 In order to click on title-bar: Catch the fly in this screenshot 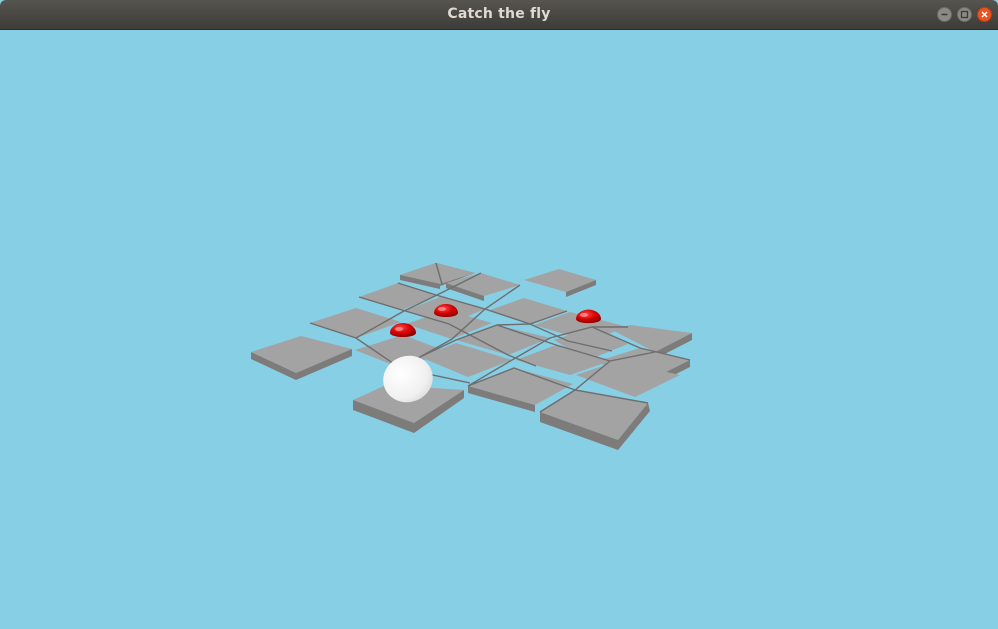, I will do `click(499, 15)`.